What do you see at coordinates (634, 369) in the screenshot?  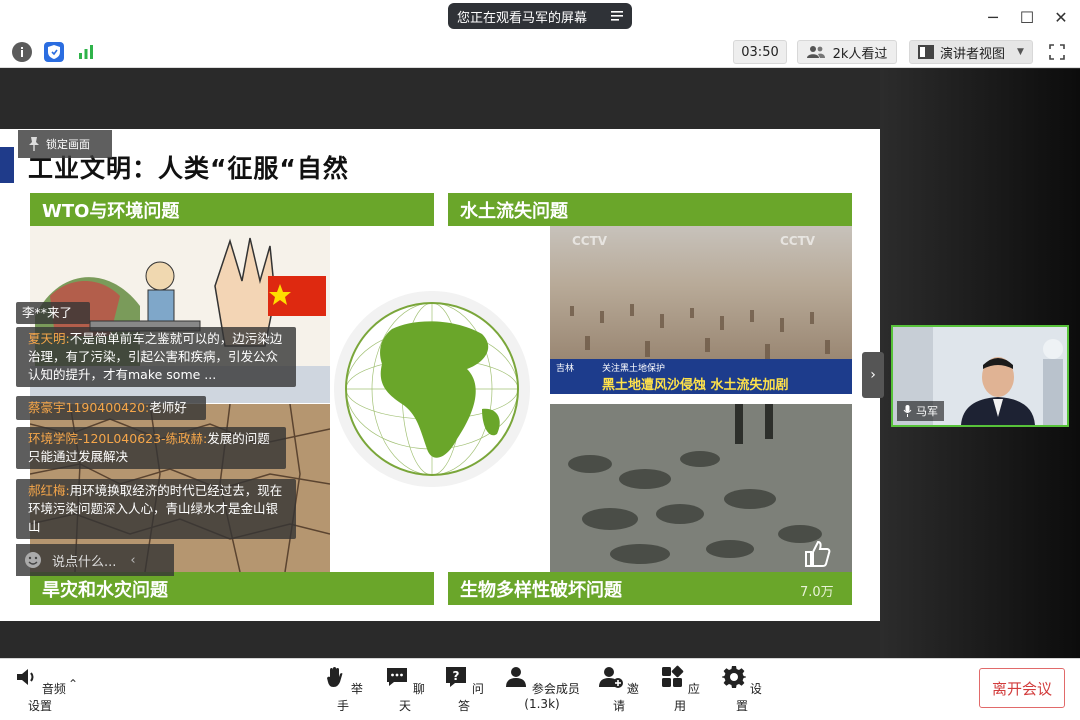 I see `news-subcaption: 关注黑土地保护` at bounding box center [634, 369].